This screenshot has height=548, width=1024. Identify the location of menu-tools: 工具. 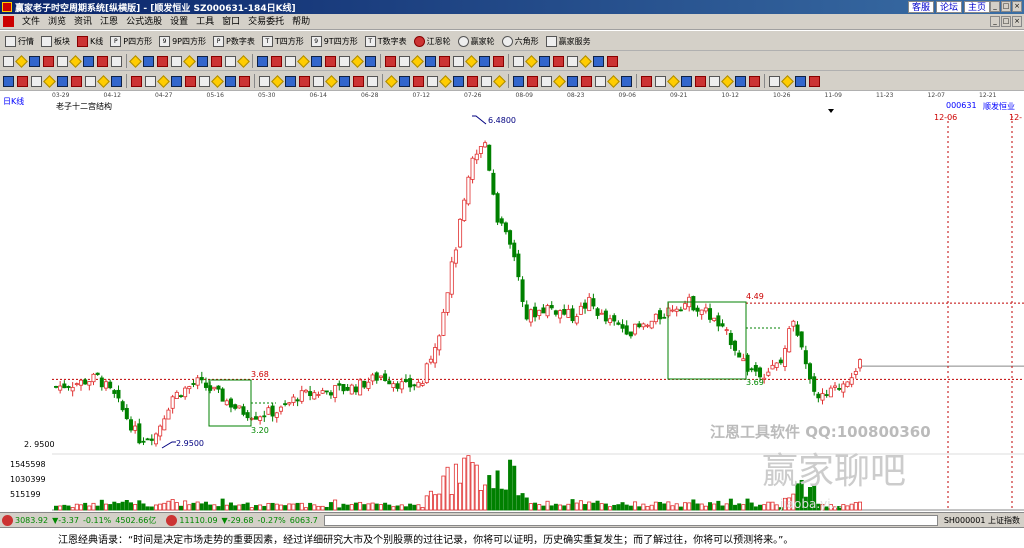
(205, 22).